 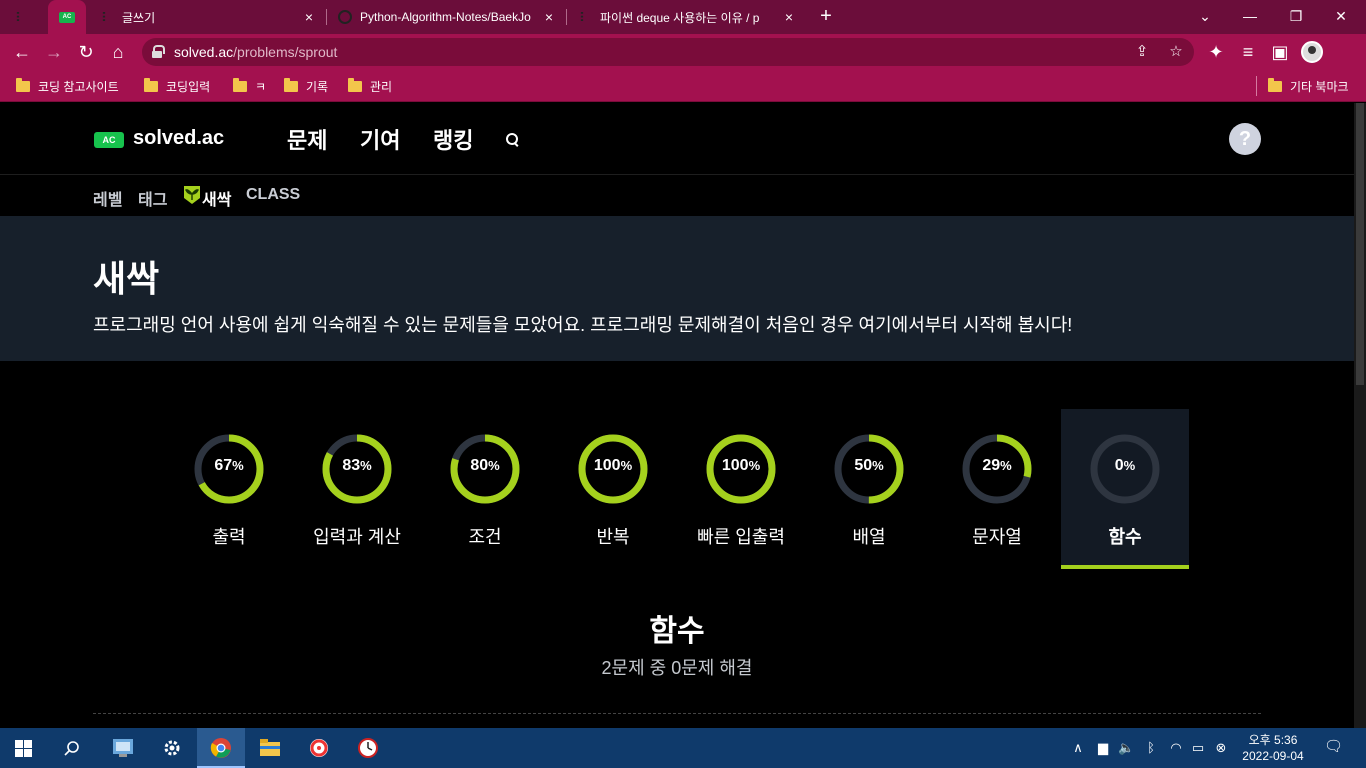 I want to click on forward-icon: →, so click(x=54, y=52).